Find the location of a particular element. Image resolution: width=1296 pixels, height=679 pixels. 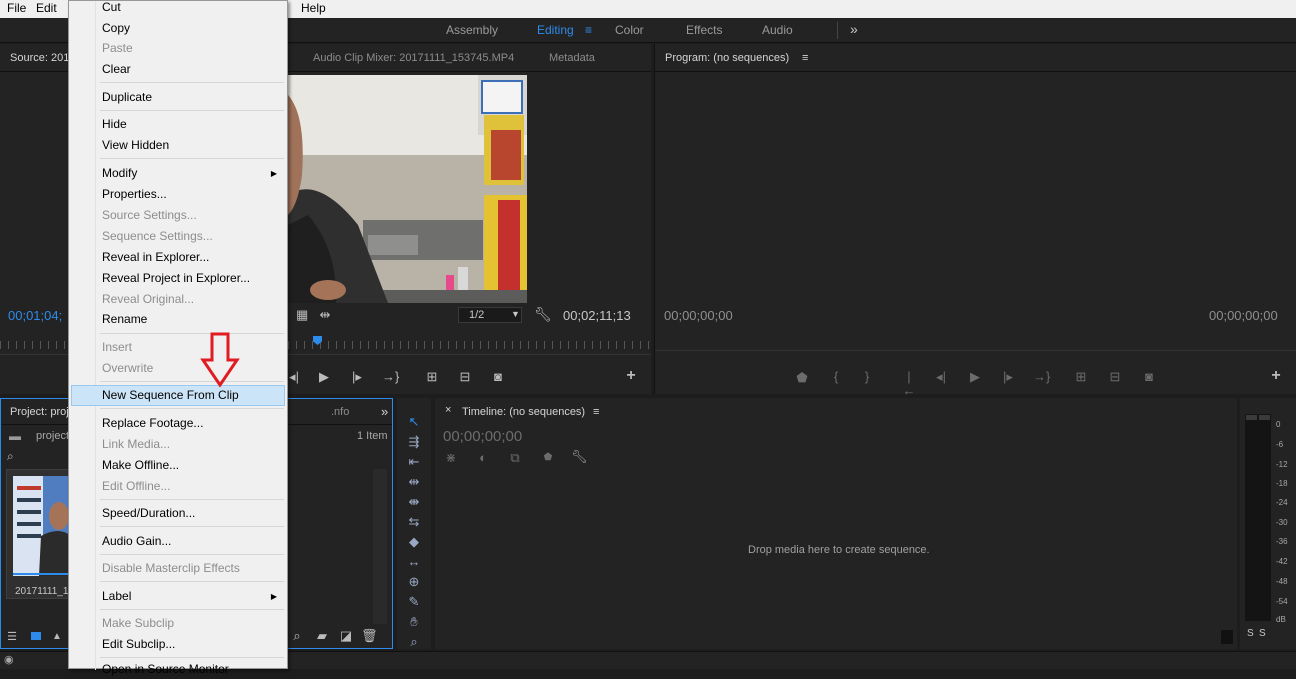

menu-item-view-hidden: View Hidden is located at coordinates (135, 145).